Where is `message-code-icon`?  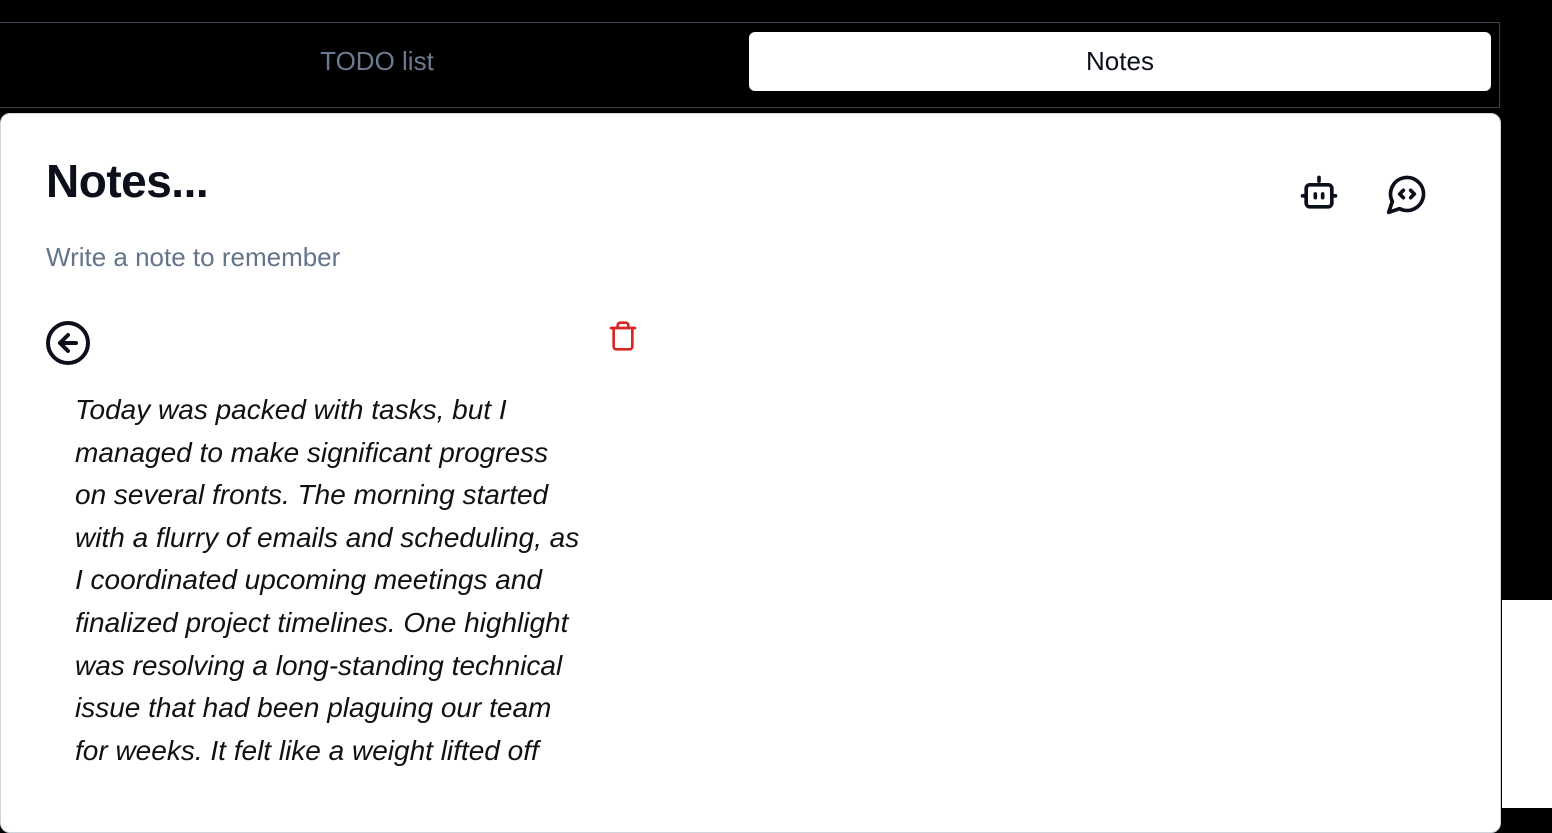 message-code-icon is located at coordinates (1406, 195).